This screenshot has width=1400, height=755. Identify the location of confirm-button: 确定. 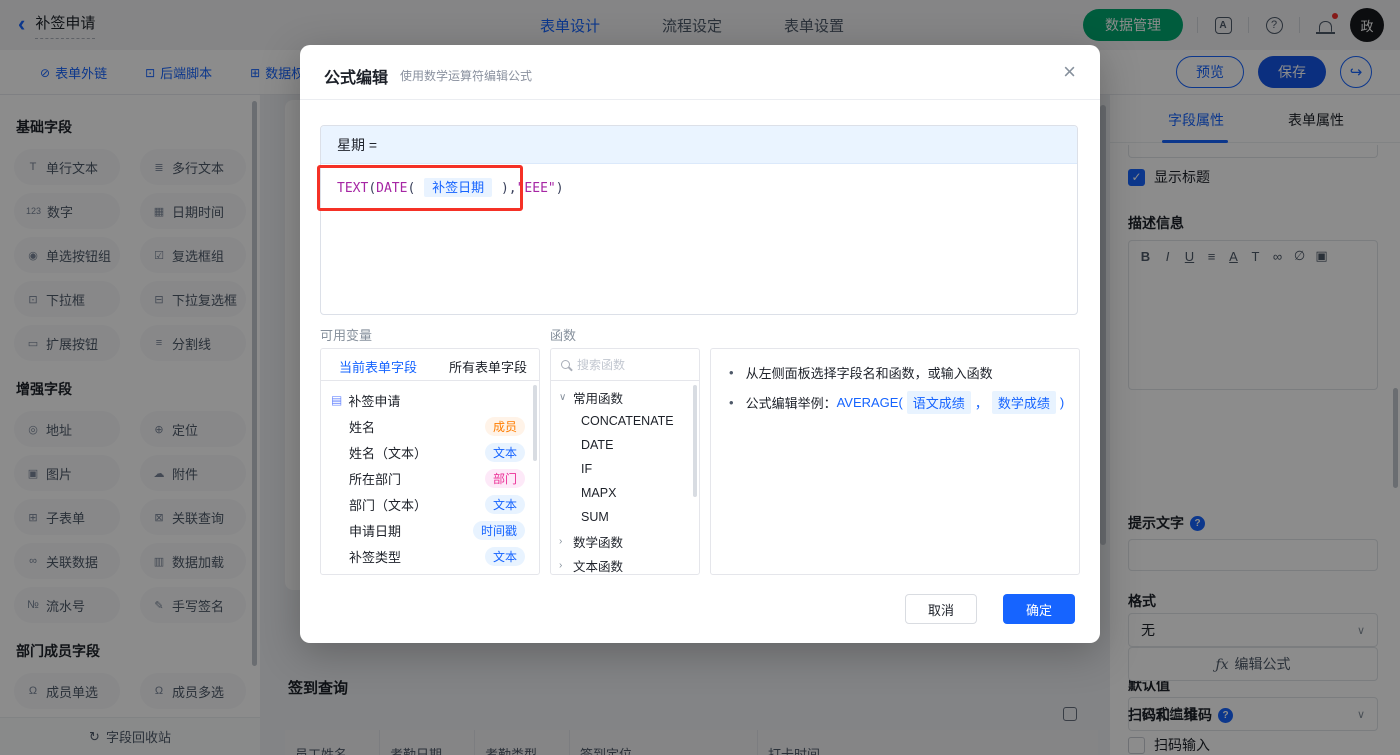
(1039, 609).